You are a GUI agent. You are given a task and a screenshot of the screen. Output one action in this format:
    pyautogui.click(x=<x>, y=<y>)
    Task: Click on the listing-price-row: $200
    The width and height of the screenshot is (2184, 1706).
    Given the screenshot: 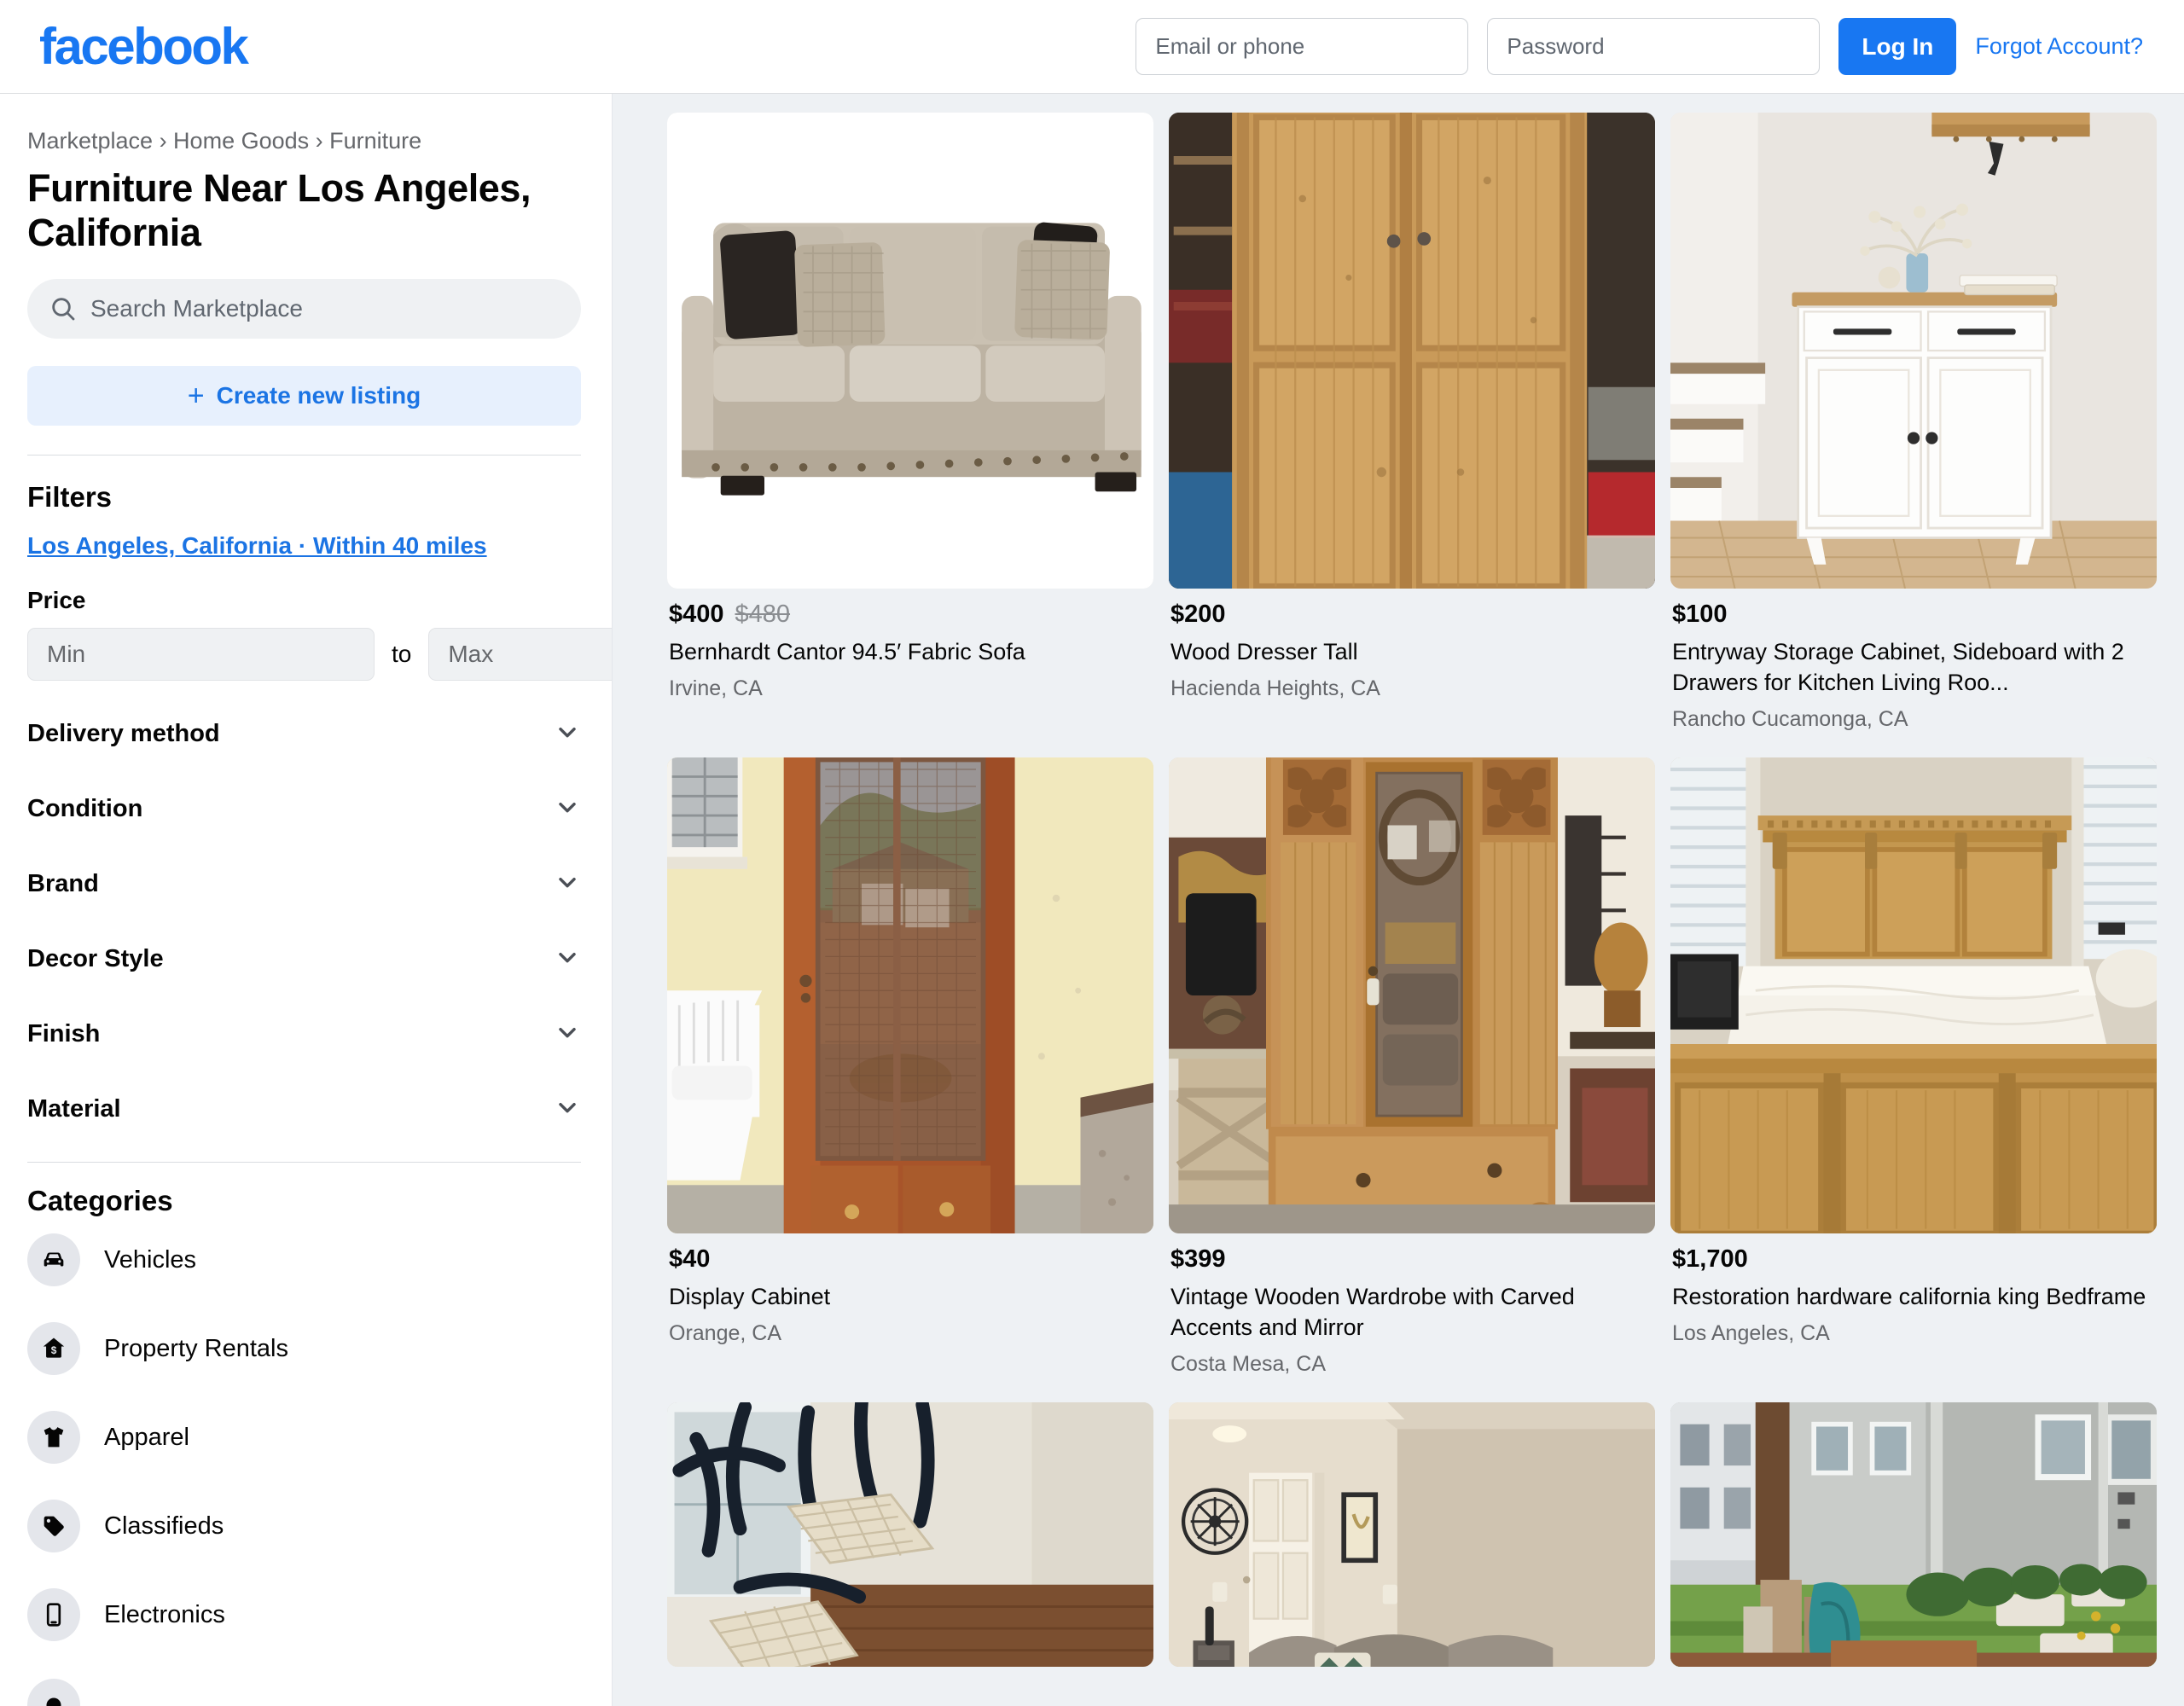 What is the action you would take?
    pyautogui.click(x=1412, y=615)
    